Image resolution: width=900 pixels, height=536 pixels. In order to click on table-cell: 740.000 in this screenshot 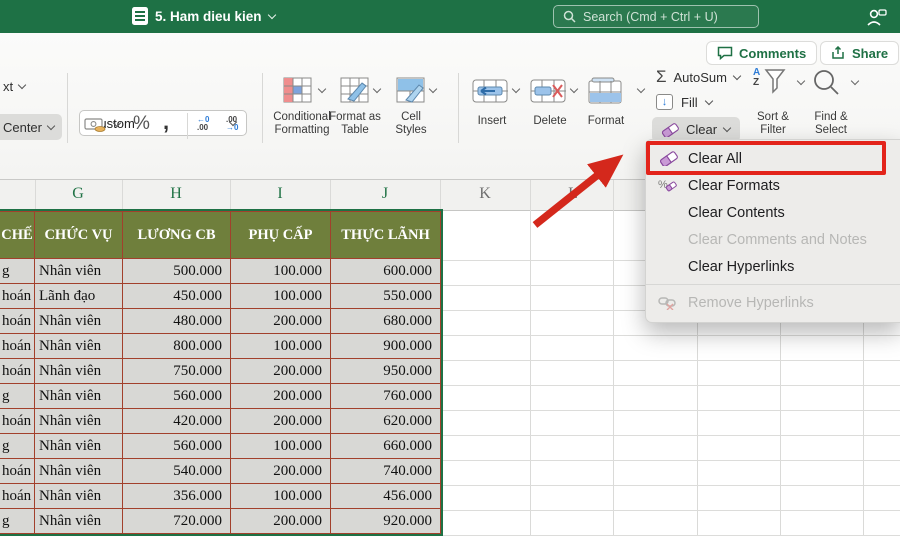, I will do `click(385, 471)`.